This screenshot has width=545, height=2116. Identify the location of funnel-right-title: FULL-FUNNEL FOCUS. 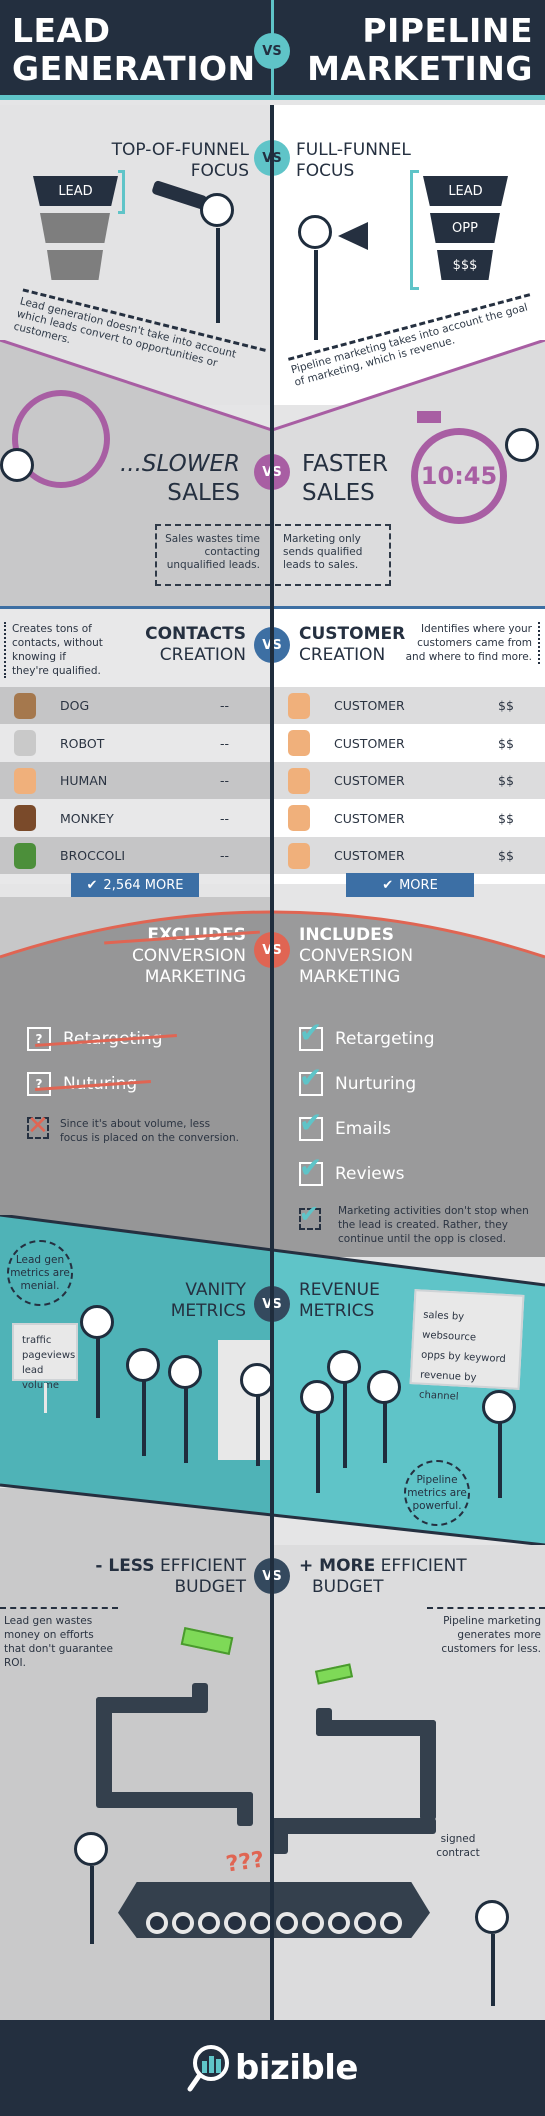
(353, 161).